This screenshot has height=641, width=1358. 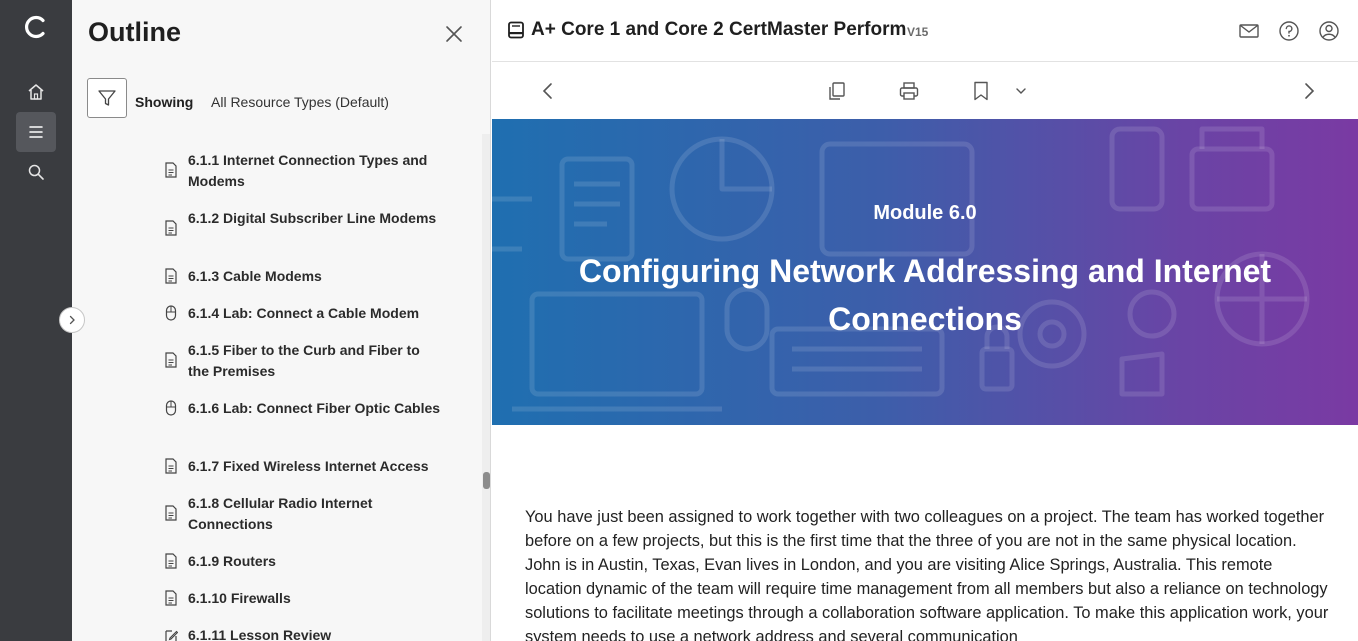 I want to click on edit-icon, so click(x=171, y=635).